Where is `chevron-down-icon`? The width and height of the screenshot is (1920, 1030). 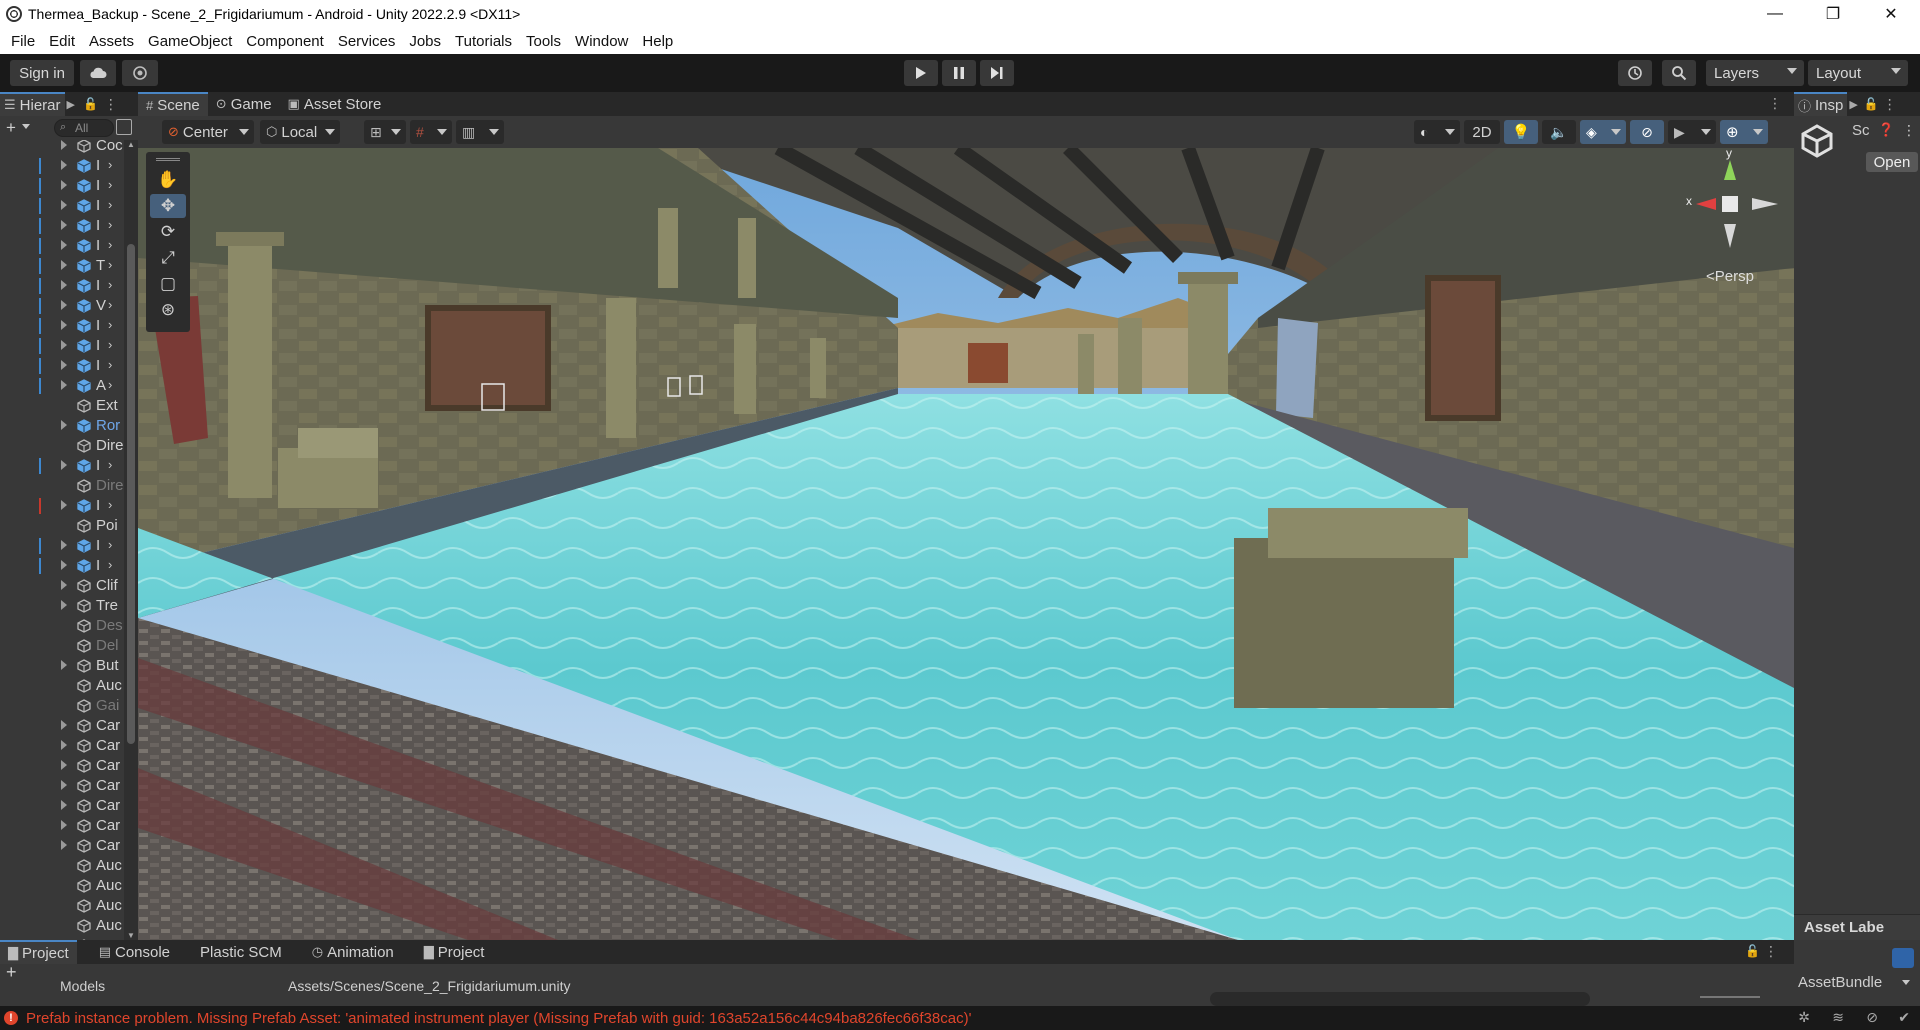 chevron-down-icon is located at coordinates (1906, 982).